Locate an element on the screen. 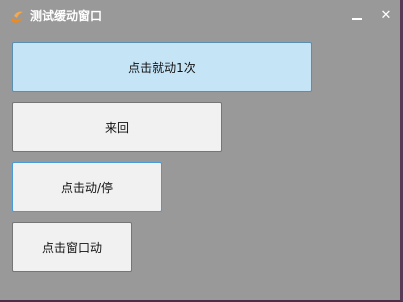  move-once-label: 点击就动1次 is located at coordinates (162, 67).